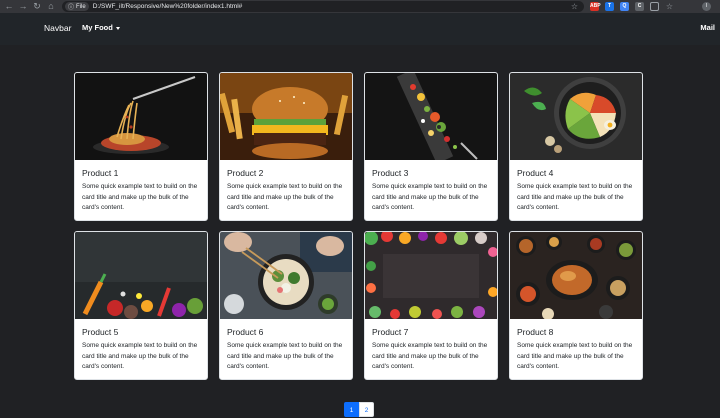  I want to click on site-info-chip: ⓘ File, so click(77, 6).